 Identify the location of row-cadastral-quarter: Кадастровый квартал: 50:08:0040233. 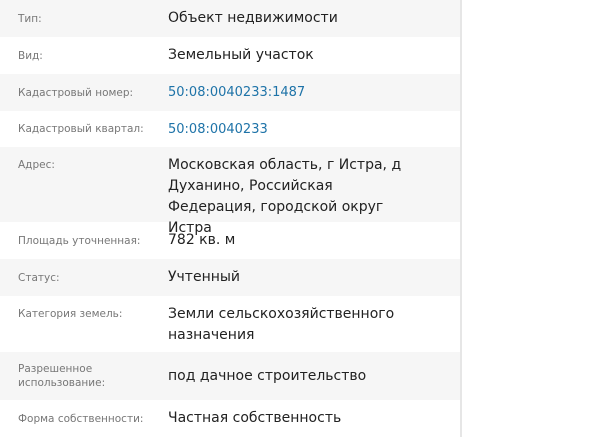
(230, 129).